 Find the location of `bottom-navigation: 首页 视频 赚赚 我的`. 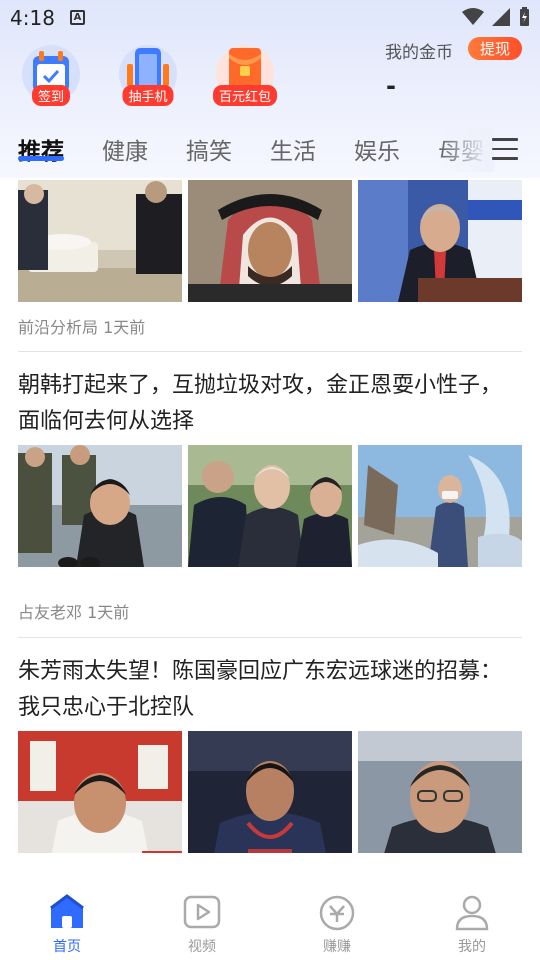

bottom-navigation: 首页 视频 赚赚 我的 is located at coordinates (270, 917).